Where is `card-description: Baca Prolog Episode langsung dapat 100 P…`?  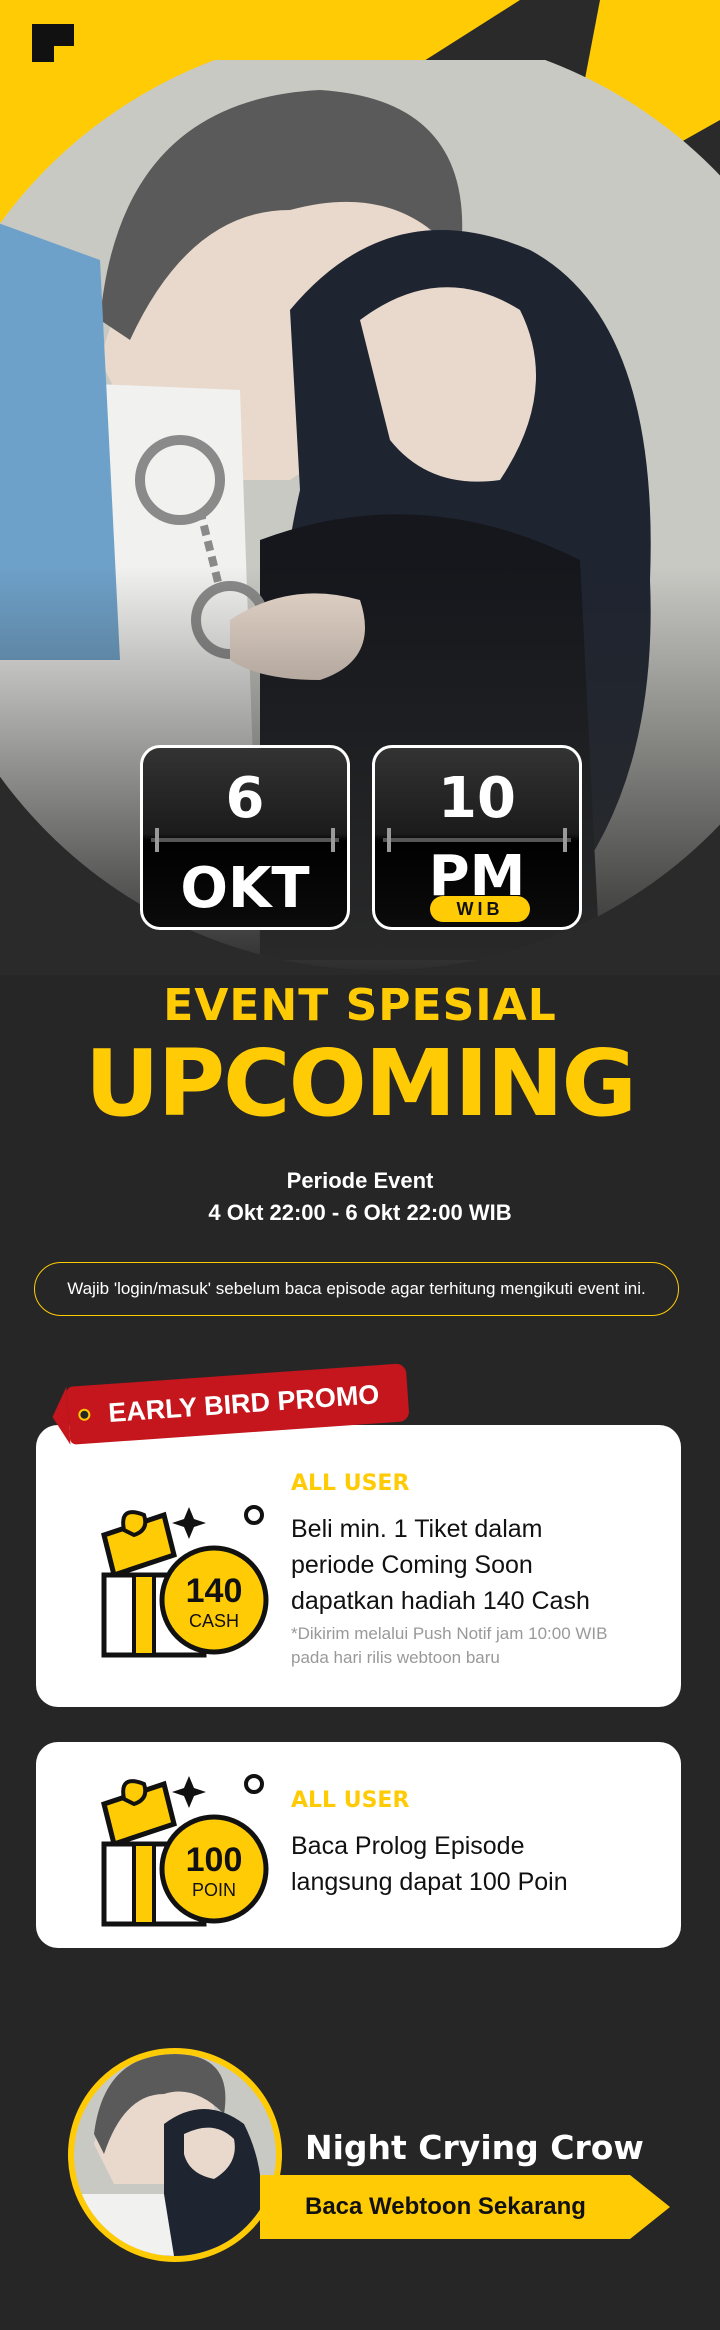 card-description: Baca Prolog Episode langsung dapat 100 P… is located at coordinates (429, 1864).